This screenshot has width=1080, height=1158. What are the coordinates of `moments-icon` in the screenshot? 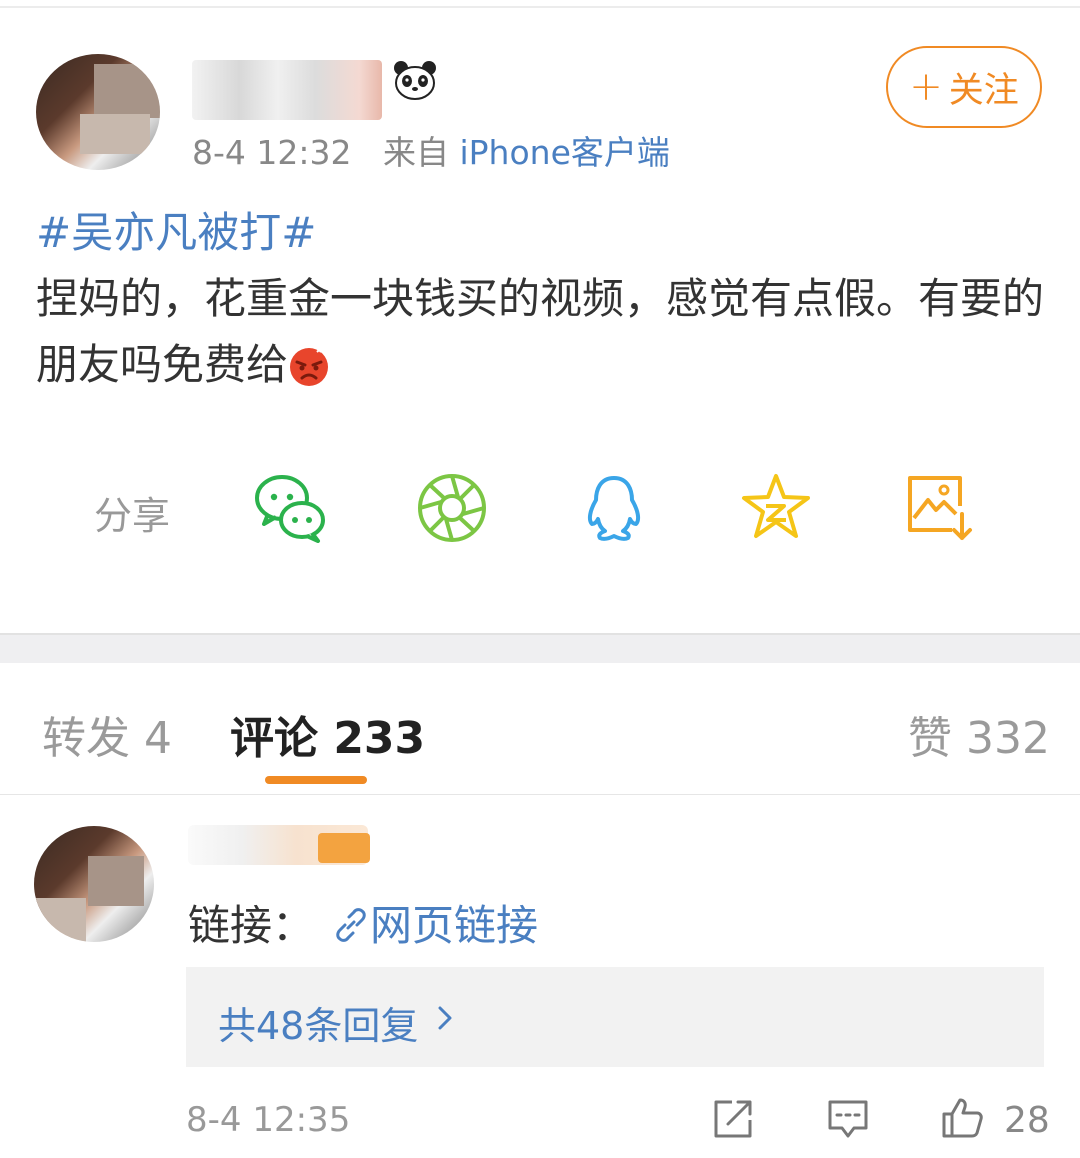 It's located at (452, 508).